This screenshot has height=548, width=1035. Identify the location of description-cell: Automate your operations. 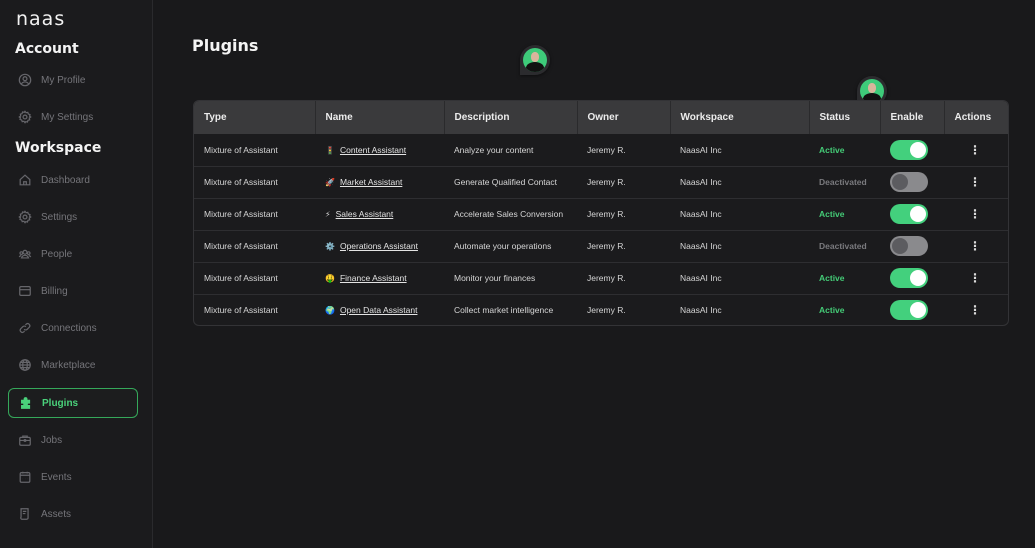
(510, 245).